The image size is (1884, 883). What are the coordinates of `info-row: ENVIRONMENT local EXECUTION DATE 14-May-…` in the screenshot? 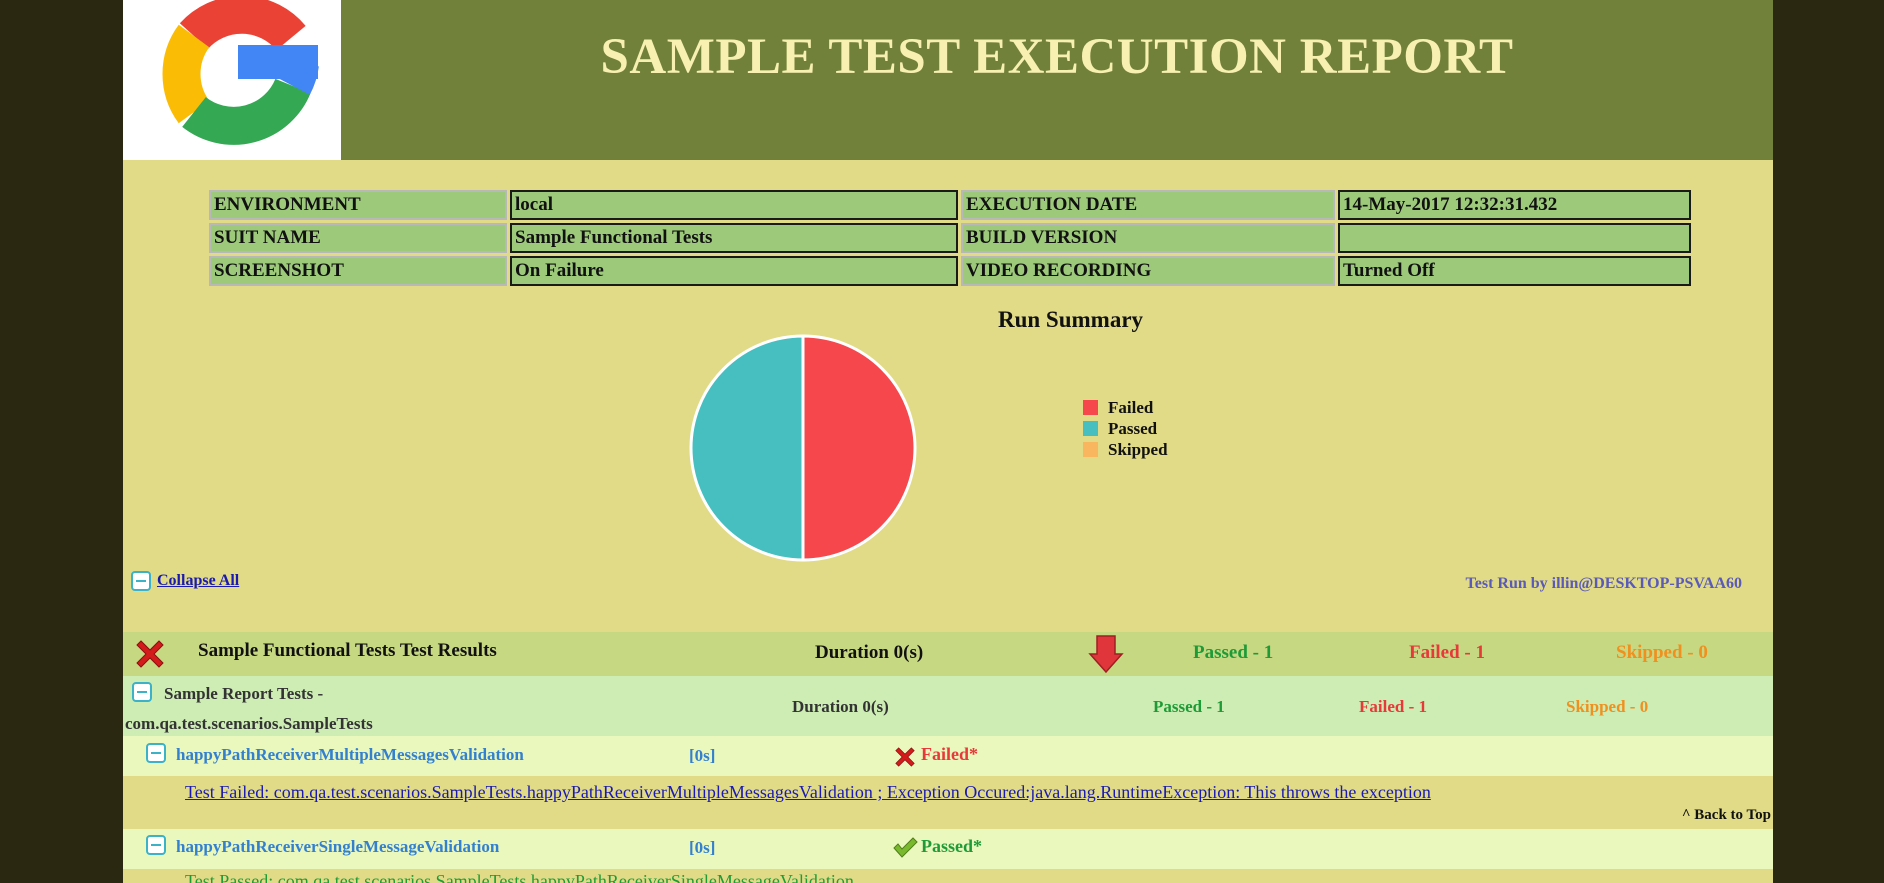 It's located at (950, 205).